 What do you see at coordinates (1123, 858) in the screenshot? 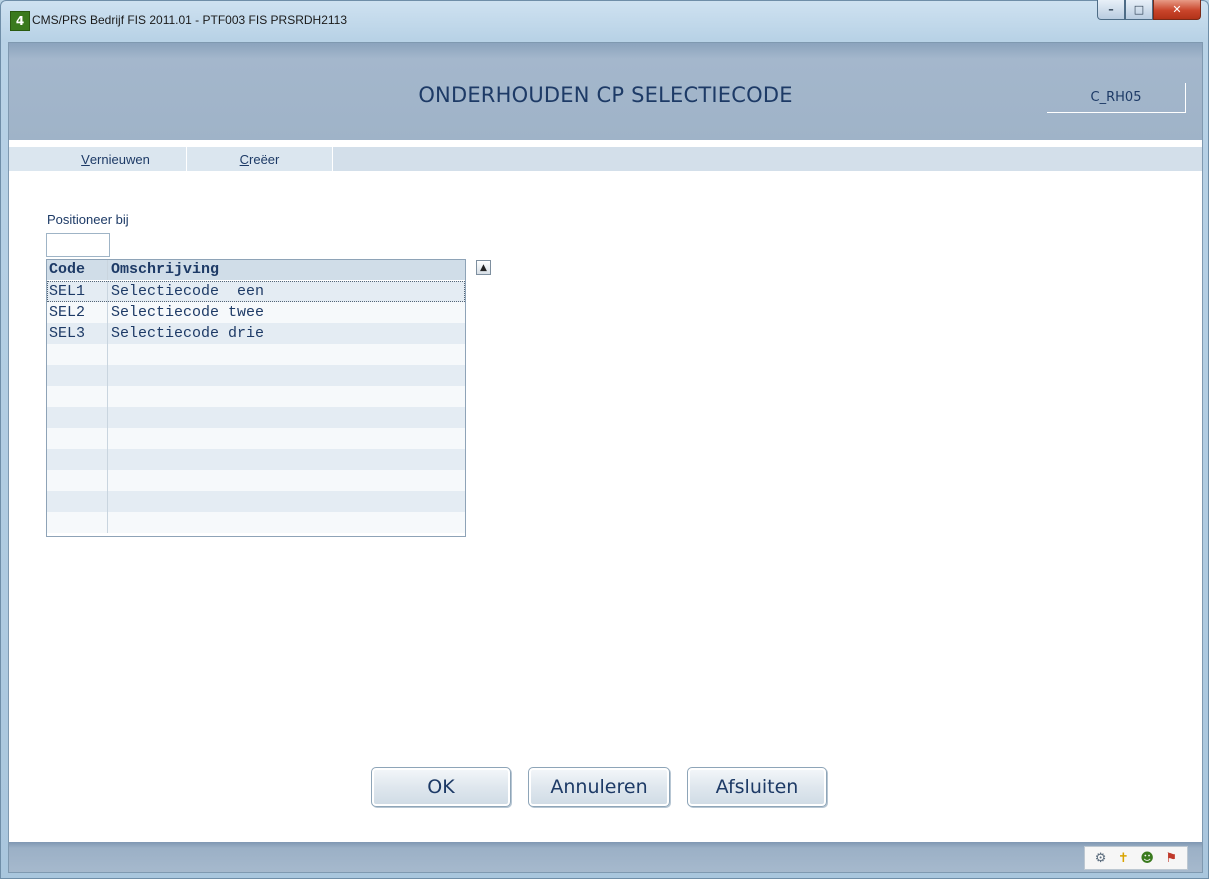
I see `pin-icon: ✝` at bounding box center [1123, 858].